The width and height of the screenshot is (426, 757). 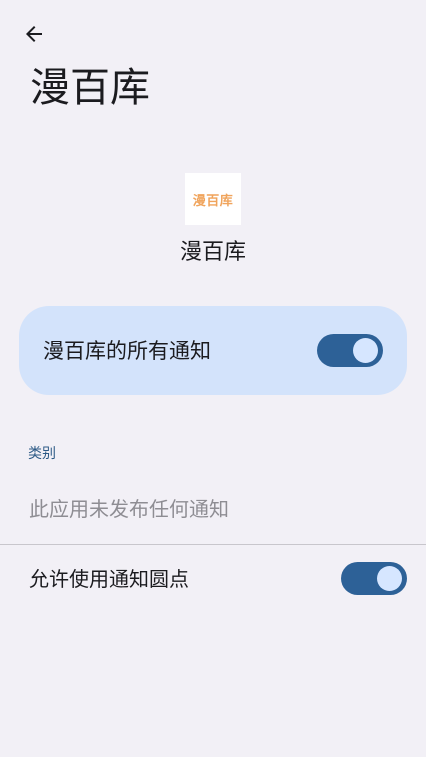 What do you see at coordinates (129, 509) in the screenshot?
I see `no-notifications-message: 此应用未发布任何通知` at bounding box center [129, 509].